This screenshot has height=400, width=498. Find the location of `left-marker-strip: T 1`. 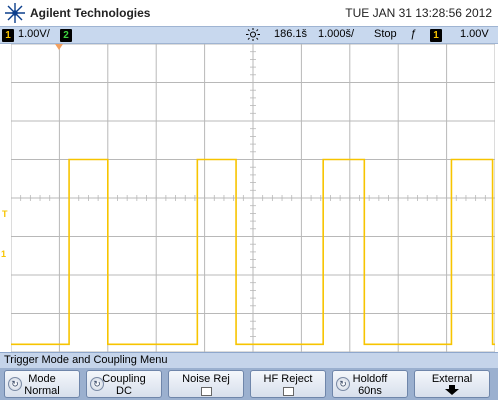

left-marker-strip: T 1 is located at coordinates (5, 198).